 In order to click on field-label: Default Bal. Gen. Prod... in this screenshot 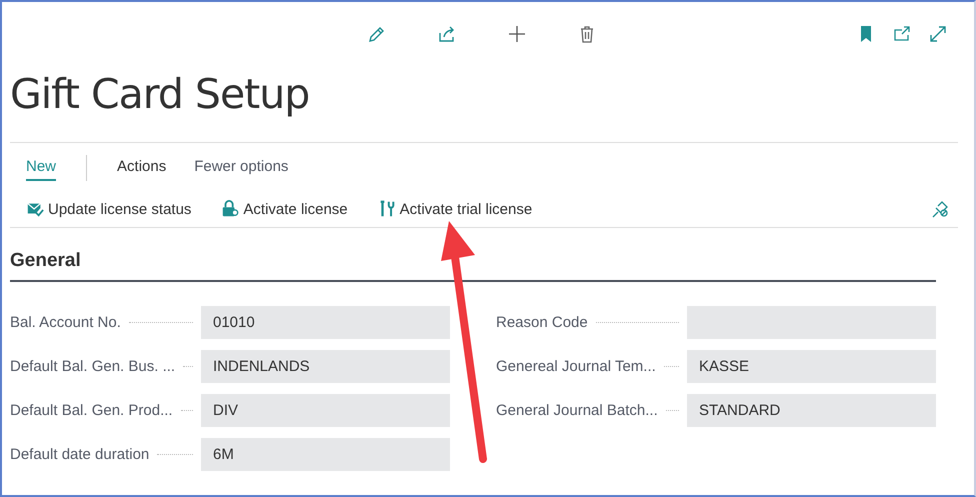, I will do `click(91, 410)`.